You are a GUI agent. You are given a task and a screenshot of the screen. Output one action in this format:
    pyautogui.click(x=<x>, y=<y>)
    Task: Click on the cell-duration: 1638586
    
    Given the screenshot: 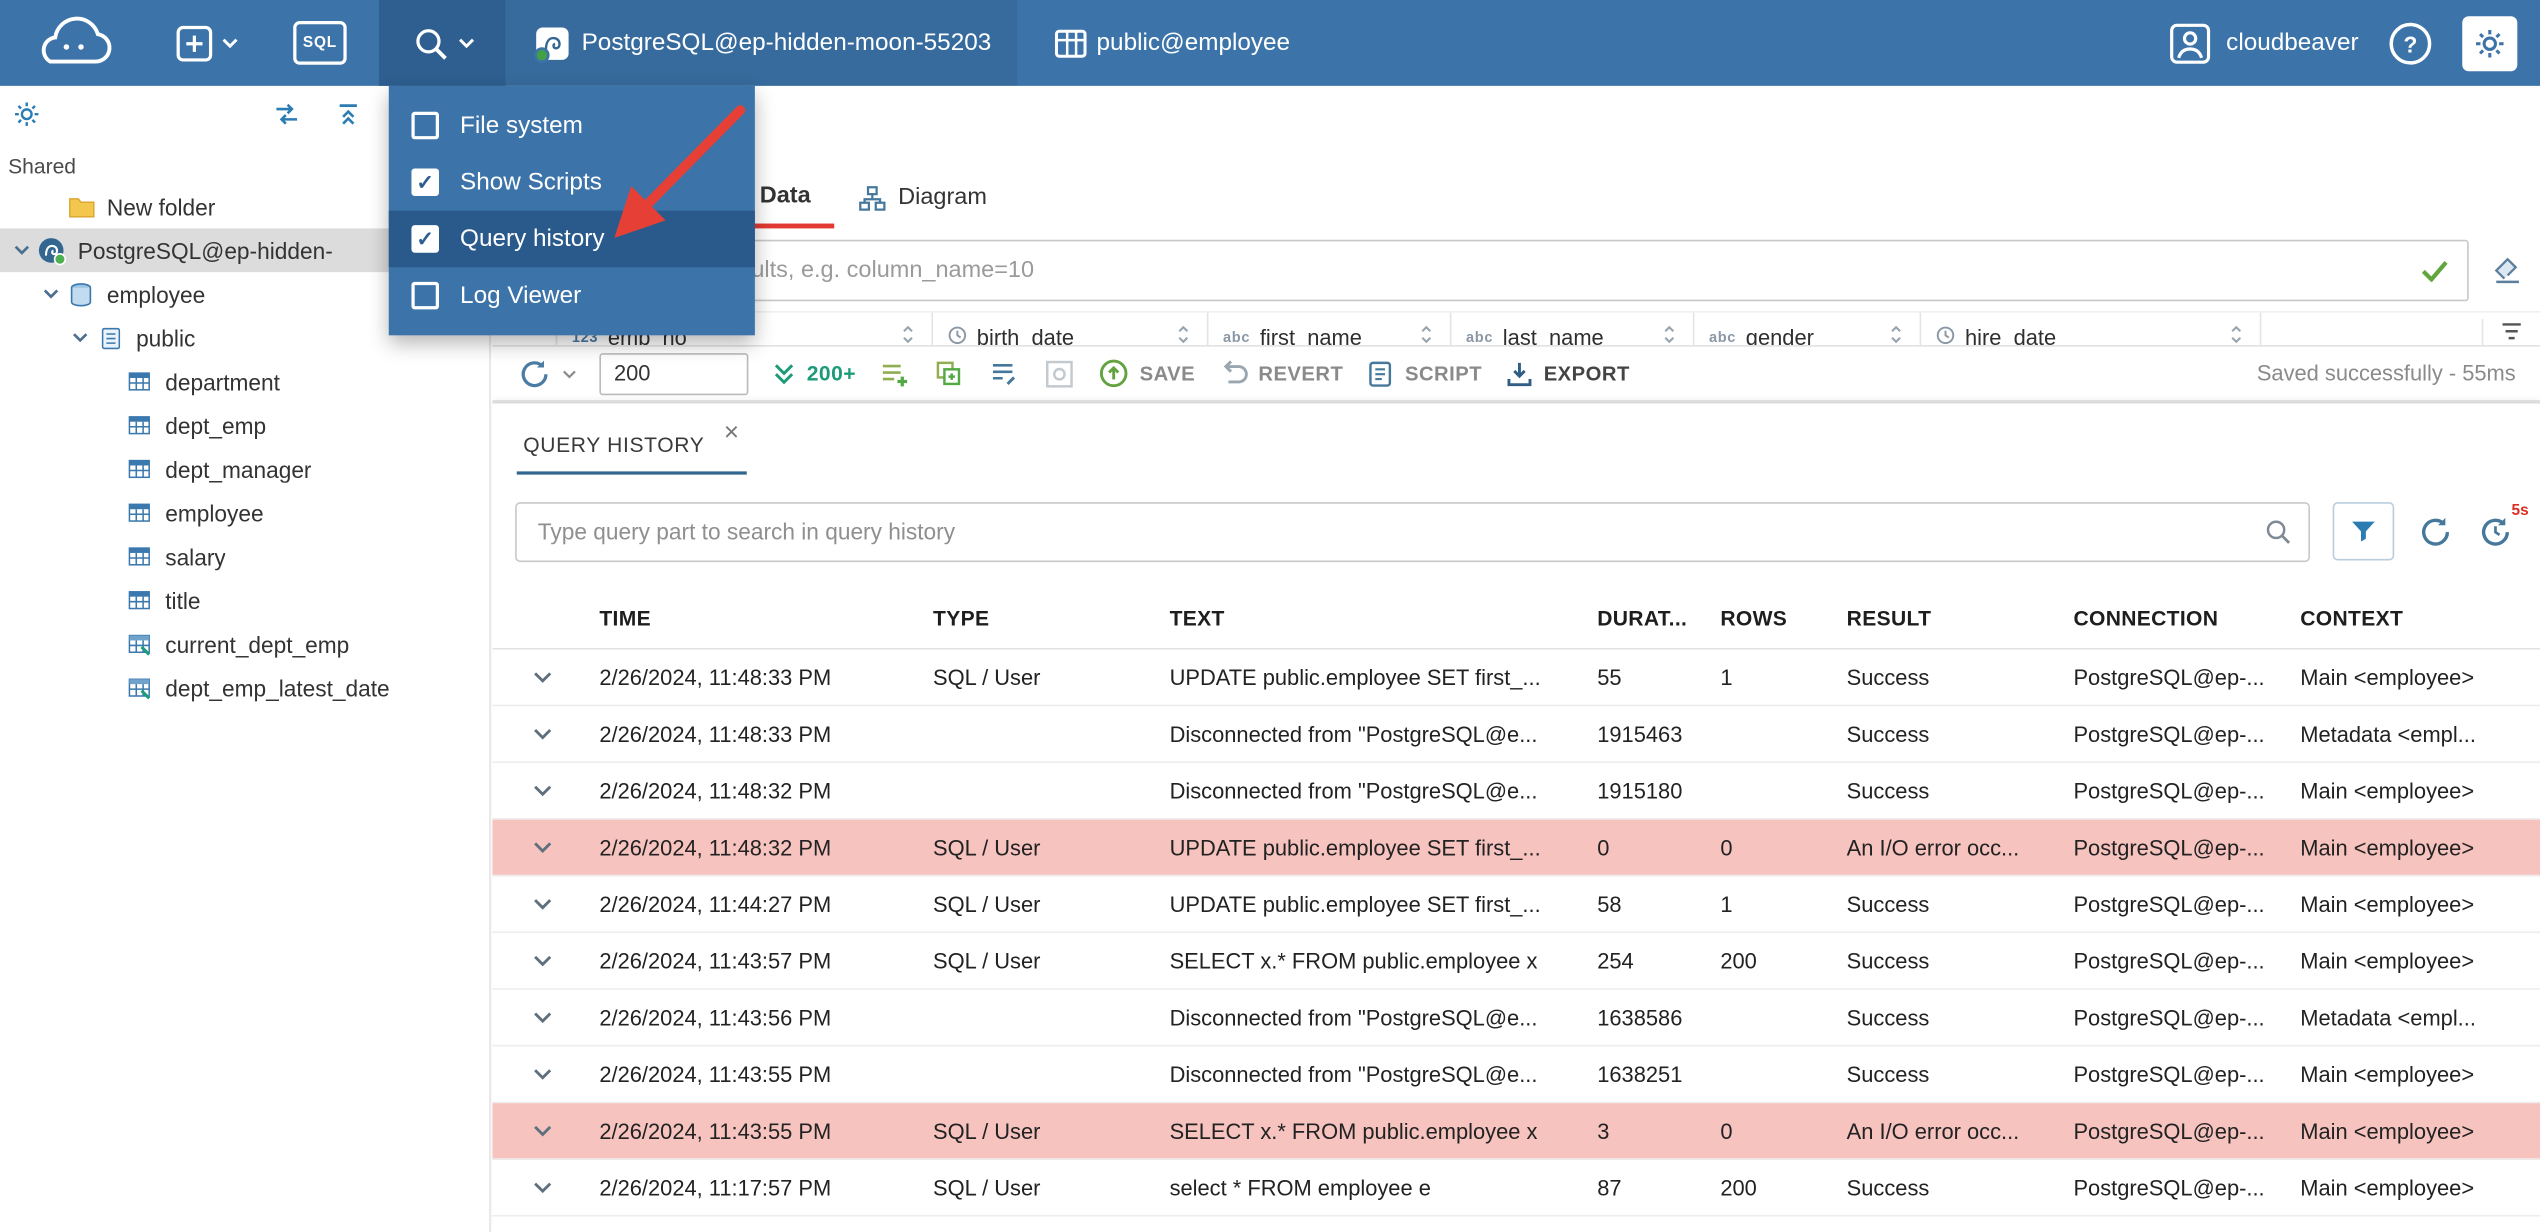 What is the action you would take?
    pyautogui.click(x=1640, y=1017)
    